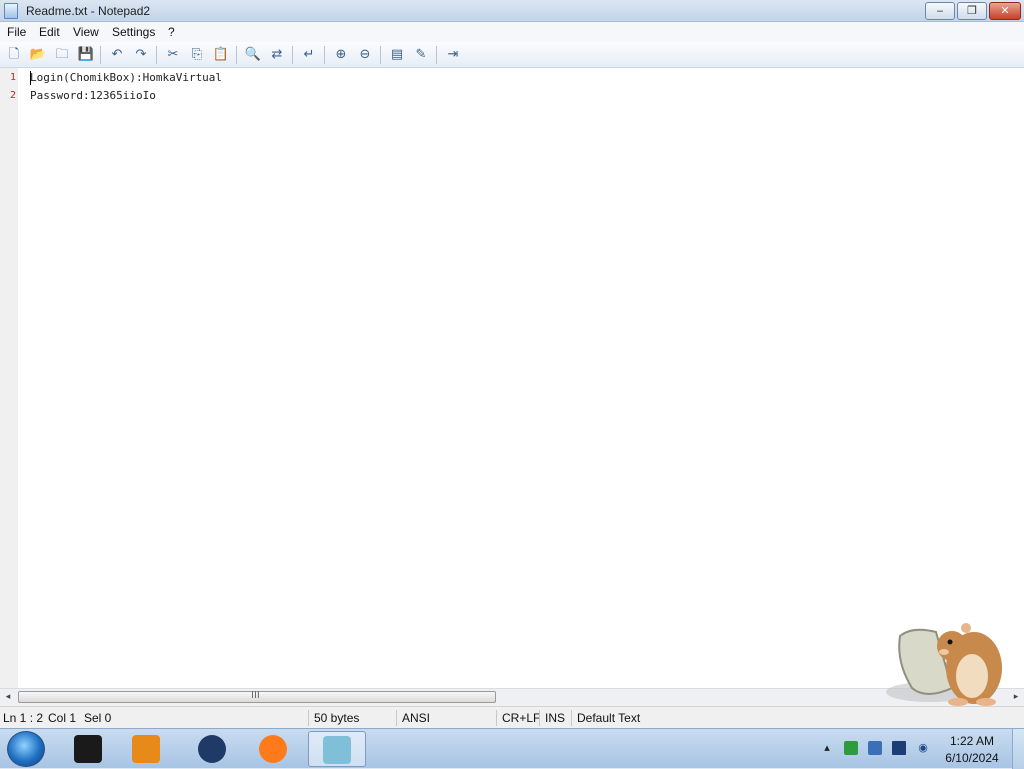 The image size is (1024, 769). What do you see at coordinates (49, 32) in the screenshot?
I see `menu-edit: Edit` at bounding box center [49, 32].